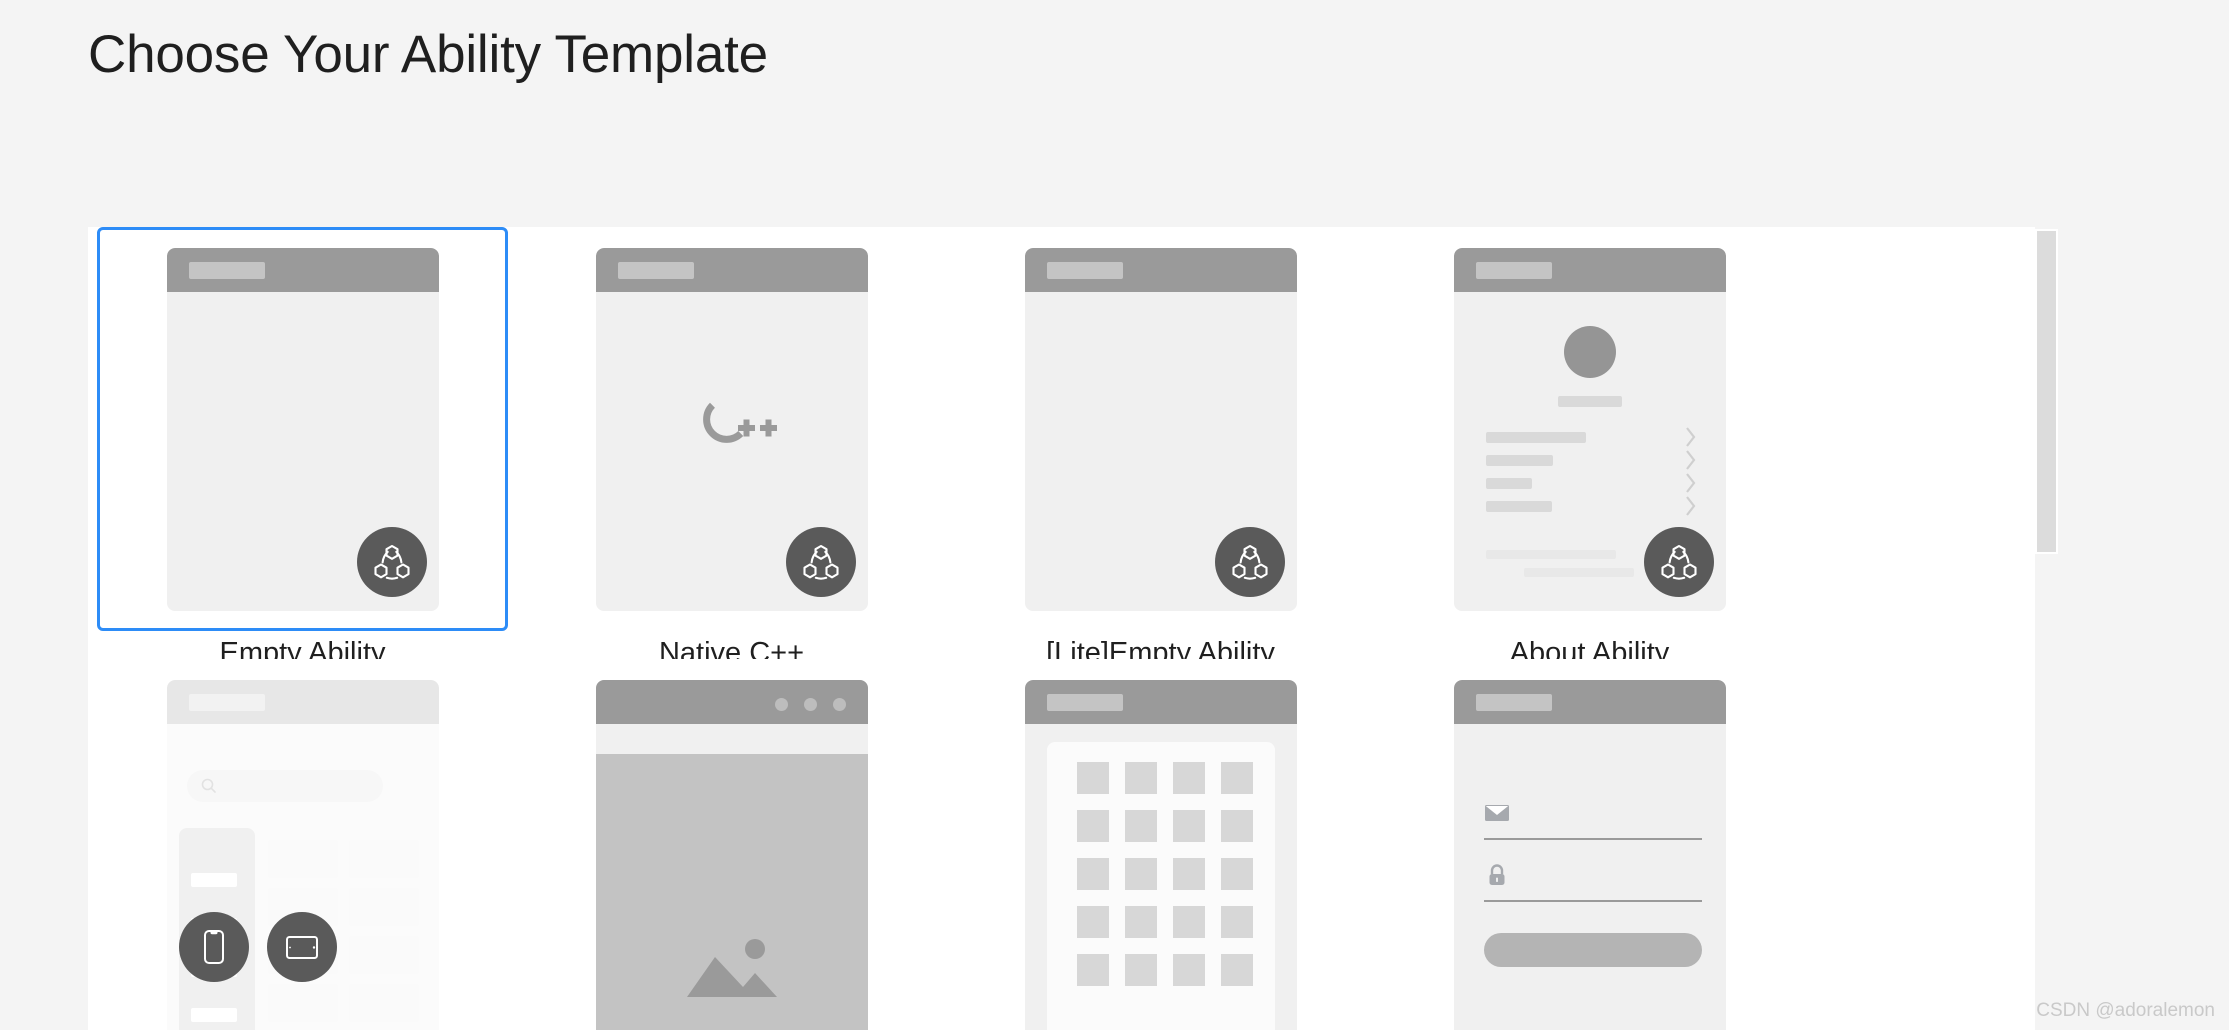 The width and height of the screenshot is (2229, 1030). I want to click on template-preview-lite-empty, so click(1160, 429).